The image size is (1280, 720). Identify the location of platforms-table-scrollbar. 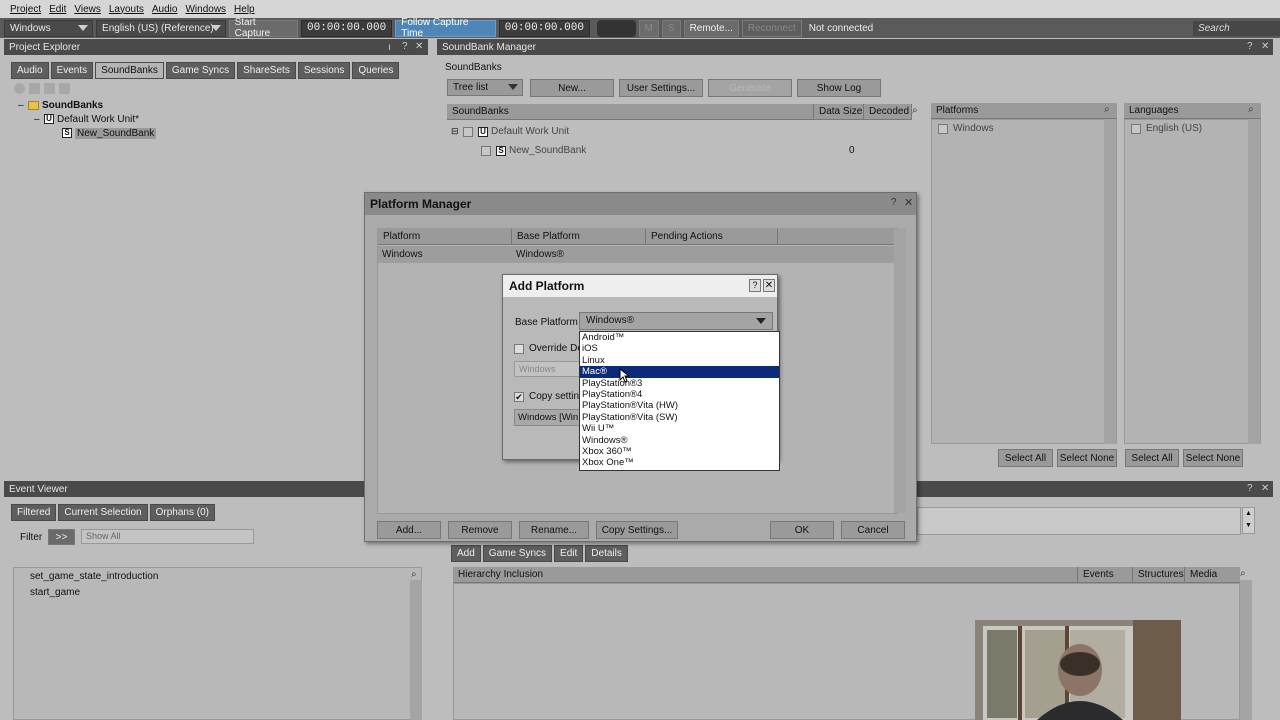
(900, 371).